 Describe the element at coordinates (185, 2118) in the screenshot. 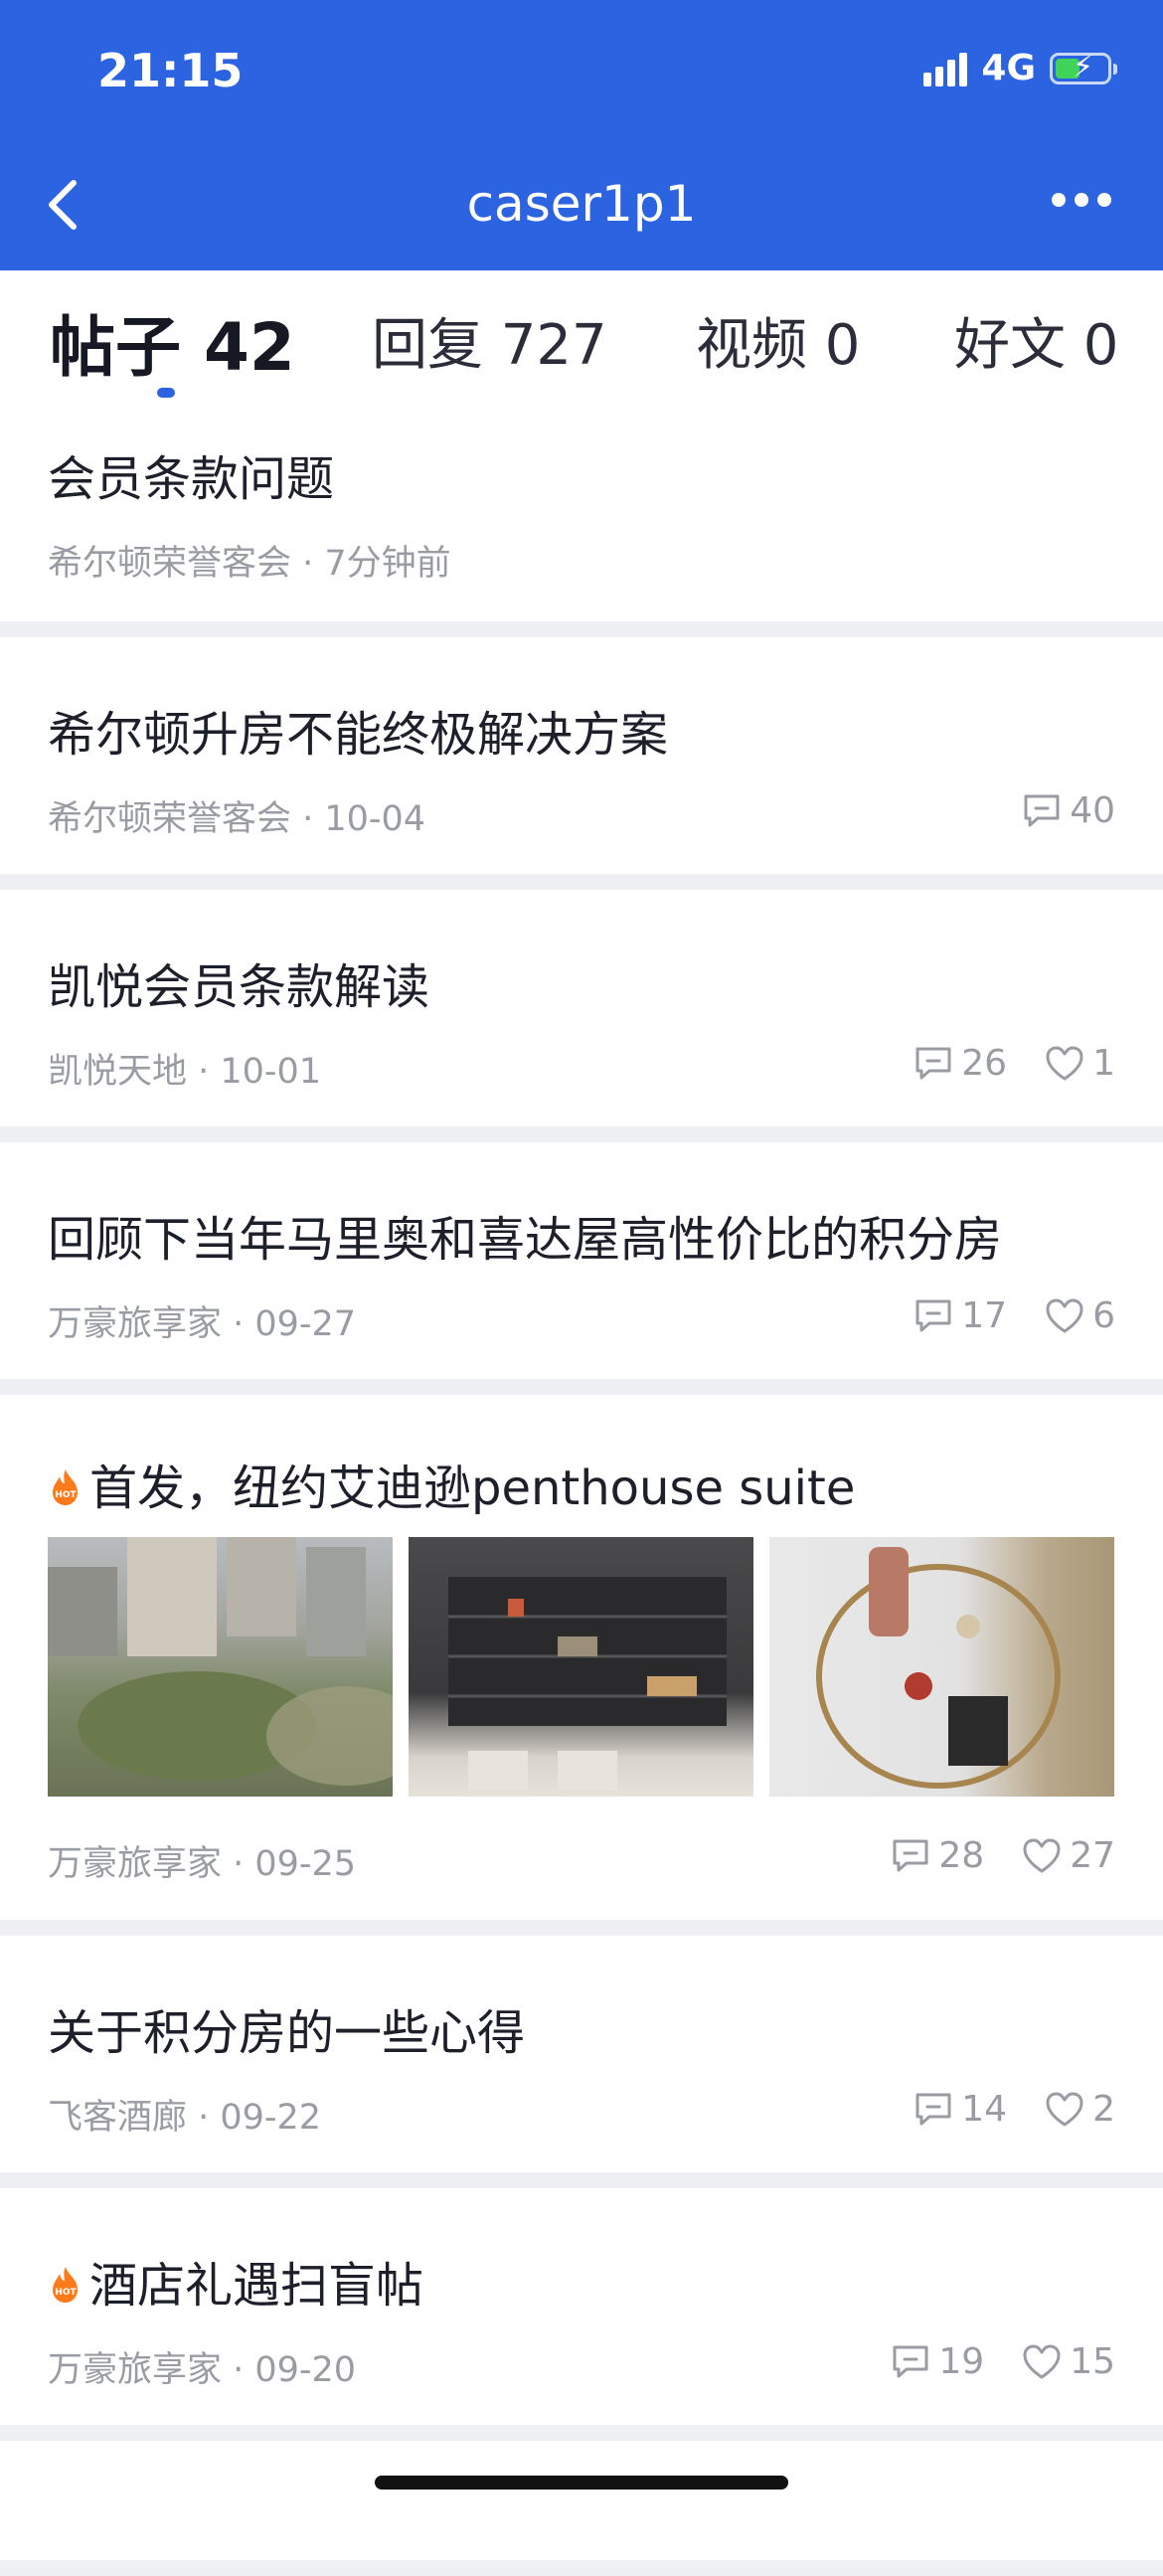

I see `post-meta: 飞客酒廊 · 09-22` at that location.